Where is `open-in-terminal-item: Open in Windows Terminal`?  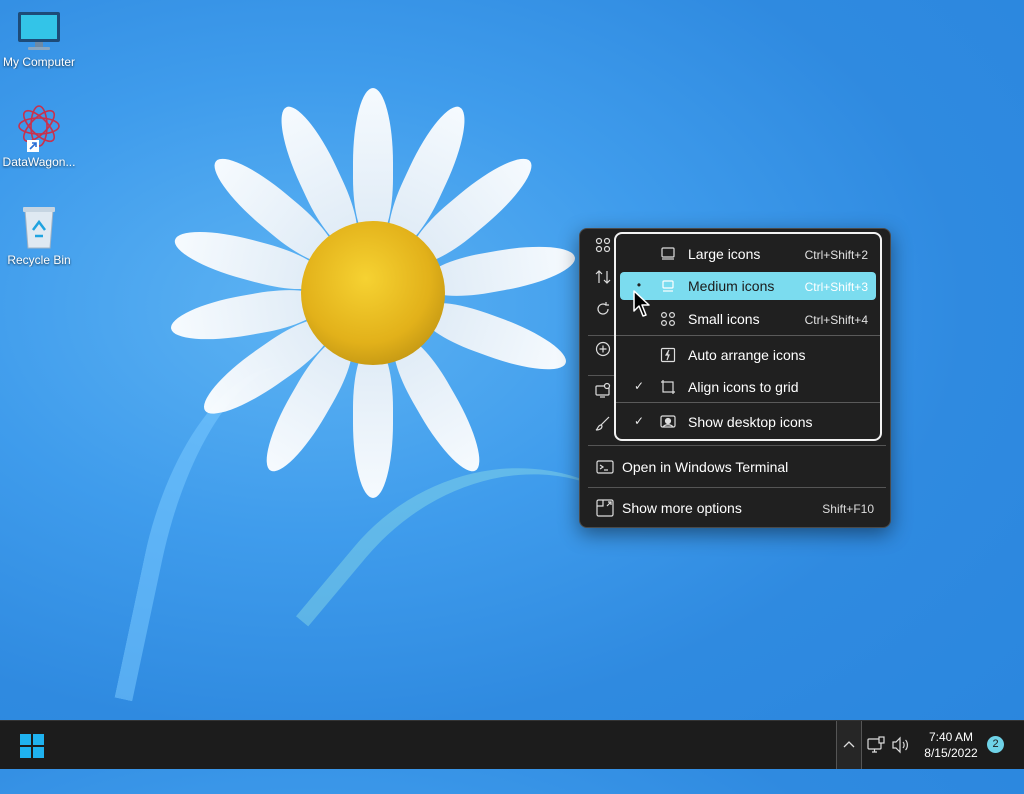
open-in-terminal-item: Open in Windows Terminal is located at coordinates (737, 467).